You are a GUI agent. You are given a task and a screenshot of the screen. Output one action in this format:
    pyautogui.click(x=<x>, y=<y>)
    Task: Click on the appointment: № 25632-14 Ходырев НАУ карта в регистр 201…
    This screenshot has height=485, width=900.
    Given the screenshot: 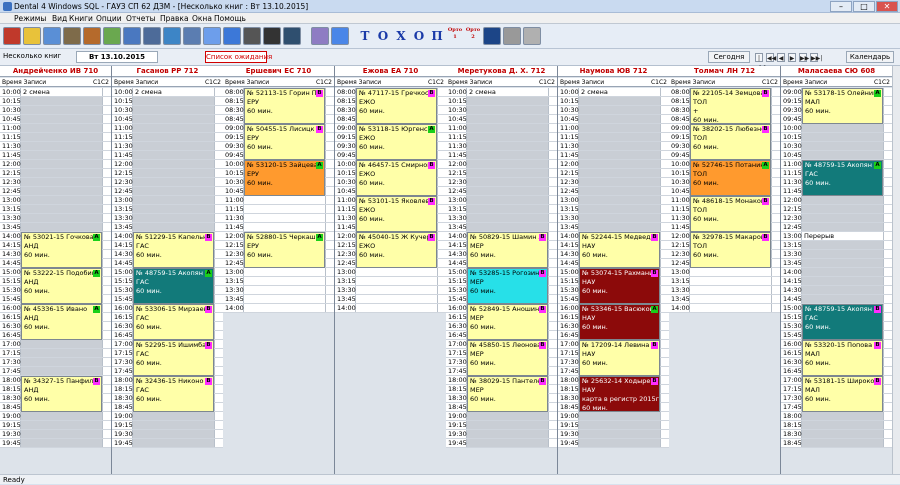 What is the action you would take?
    pyautogui.click(x=619, y=394)
    